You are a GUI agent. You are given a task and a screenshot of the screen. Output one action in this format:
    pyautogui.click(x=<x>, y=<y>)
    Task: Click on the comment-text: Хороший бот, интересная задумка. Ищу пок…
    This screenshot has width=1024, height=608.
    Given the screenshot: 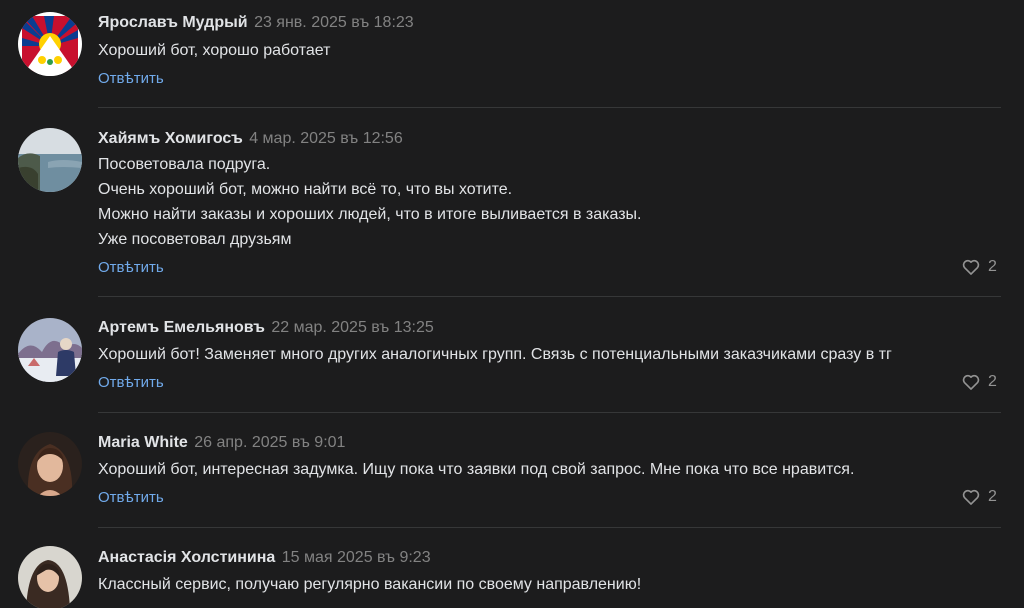 What is the action you would take?
    pyautogui.click(x=476, y=469)
    